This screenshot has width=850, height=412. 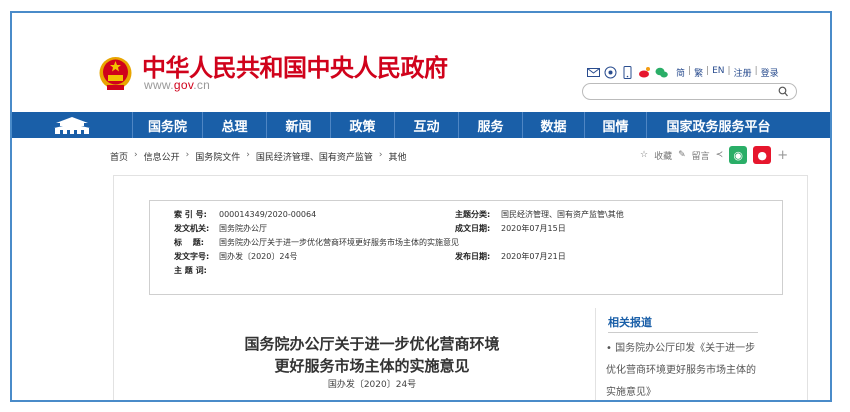 What do you see at coordinates (115, 73) in the screenshot?
I see `national-emblem-icon` at bounding box center [115, 73].